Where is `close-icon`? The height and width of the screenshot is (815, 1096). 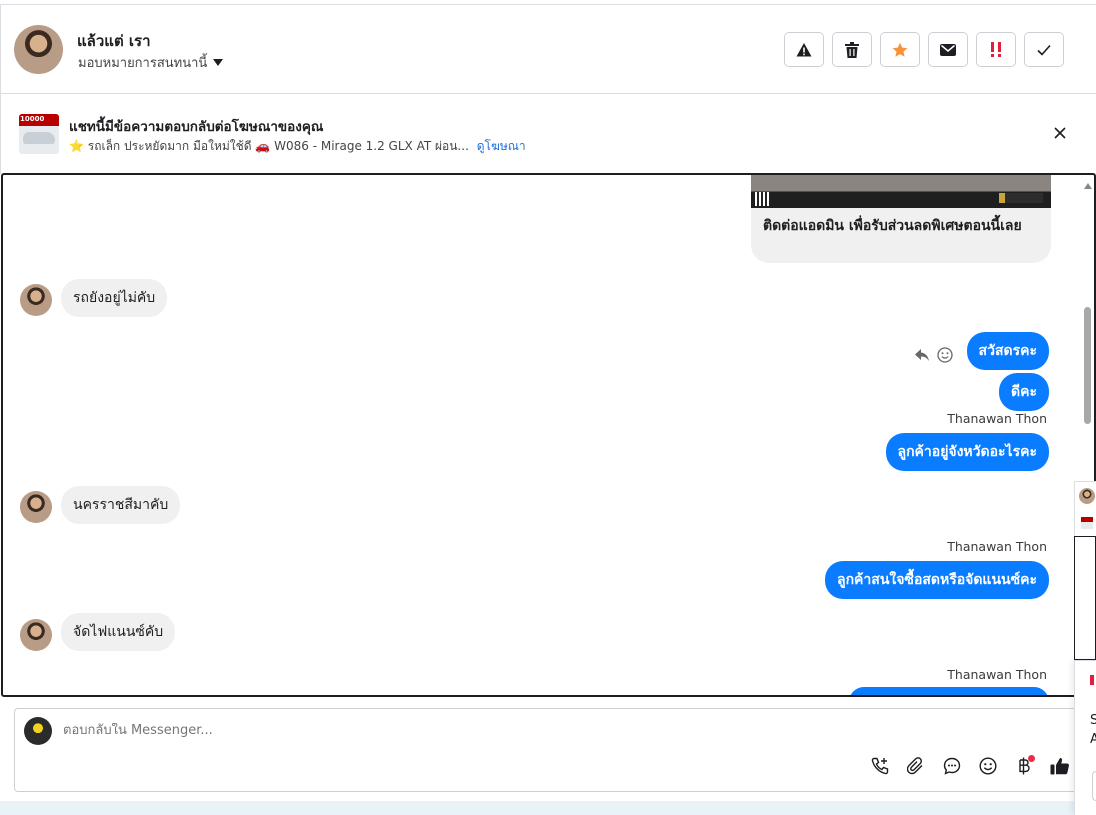
close-icon is located at coordinates (1060, 133).